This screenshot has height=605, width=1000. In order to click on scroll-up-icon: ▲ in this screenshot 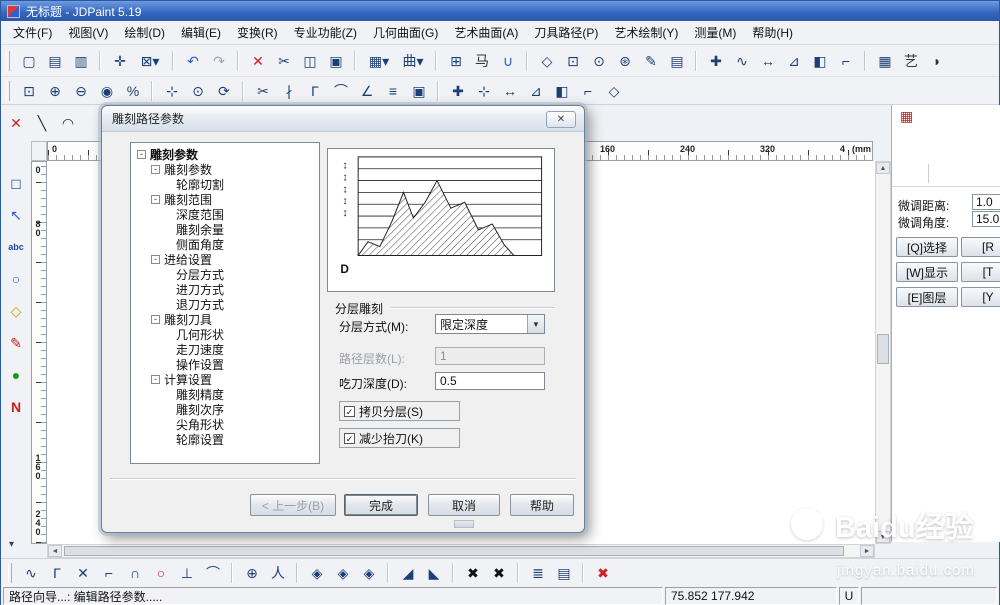, I will do `click(883, 168)`.